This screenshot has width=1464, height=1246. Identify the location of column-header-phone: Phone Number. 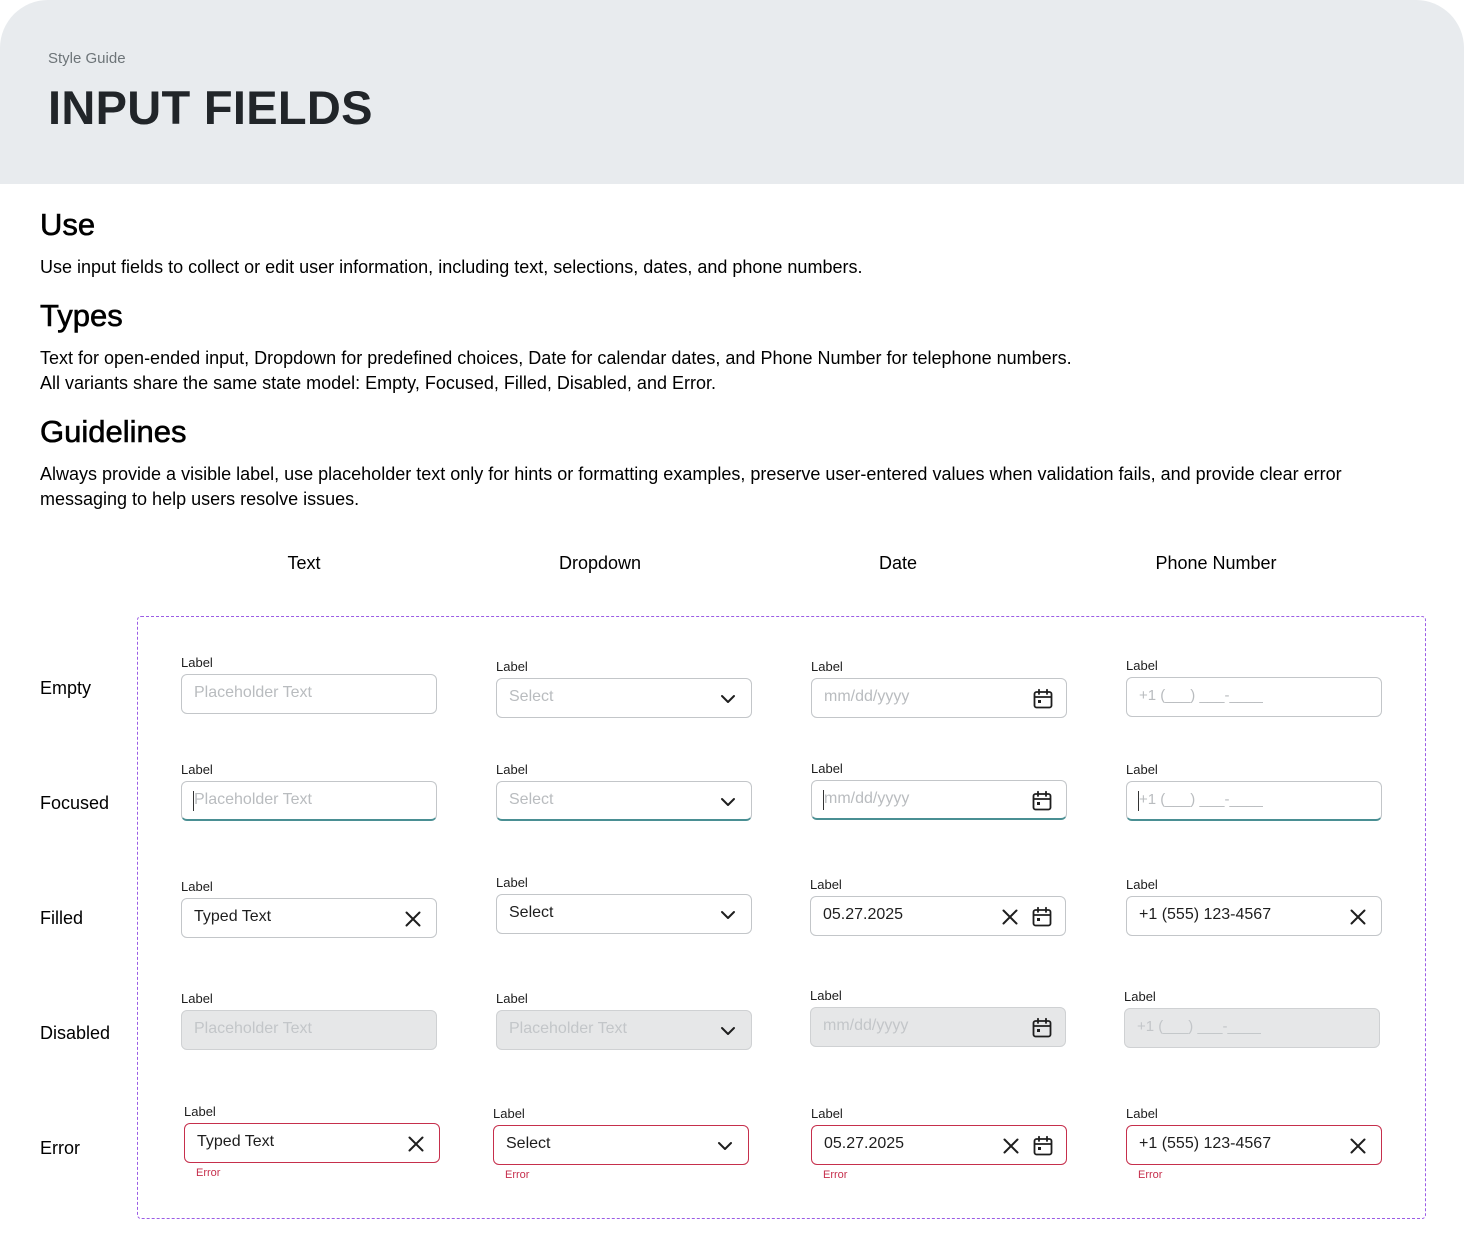
(1216, 563).